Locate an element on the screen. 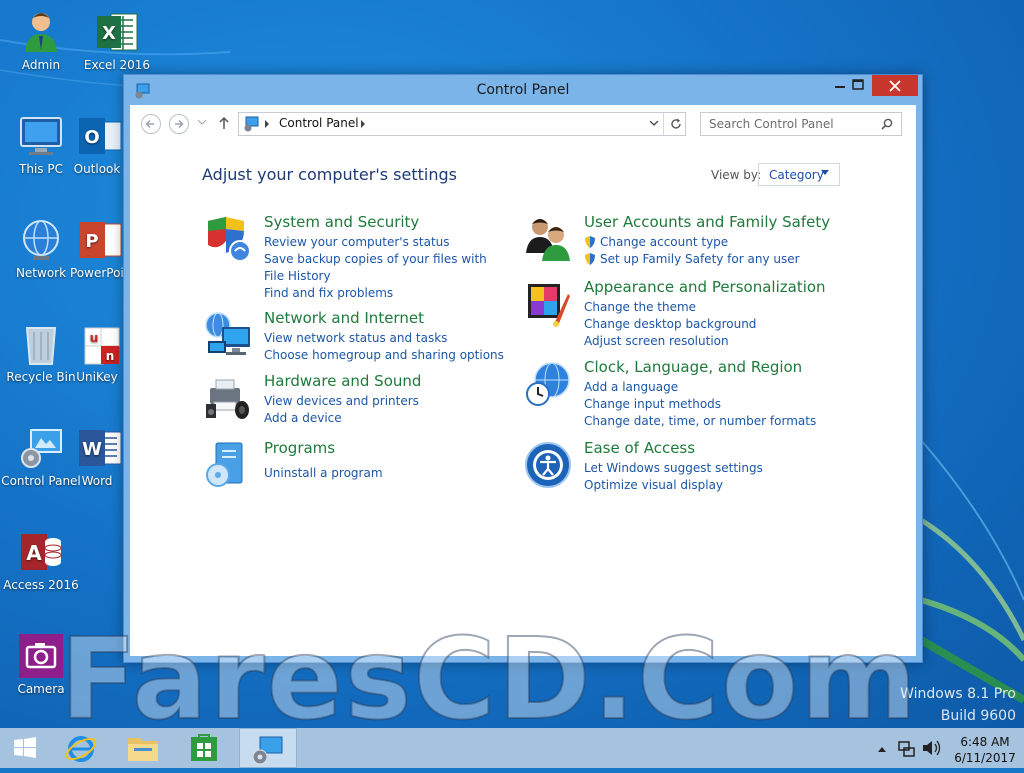 This screenshot has width=1024, height=773. category-title: User Accounts and Family Safety is located at coordinates (707, 222).